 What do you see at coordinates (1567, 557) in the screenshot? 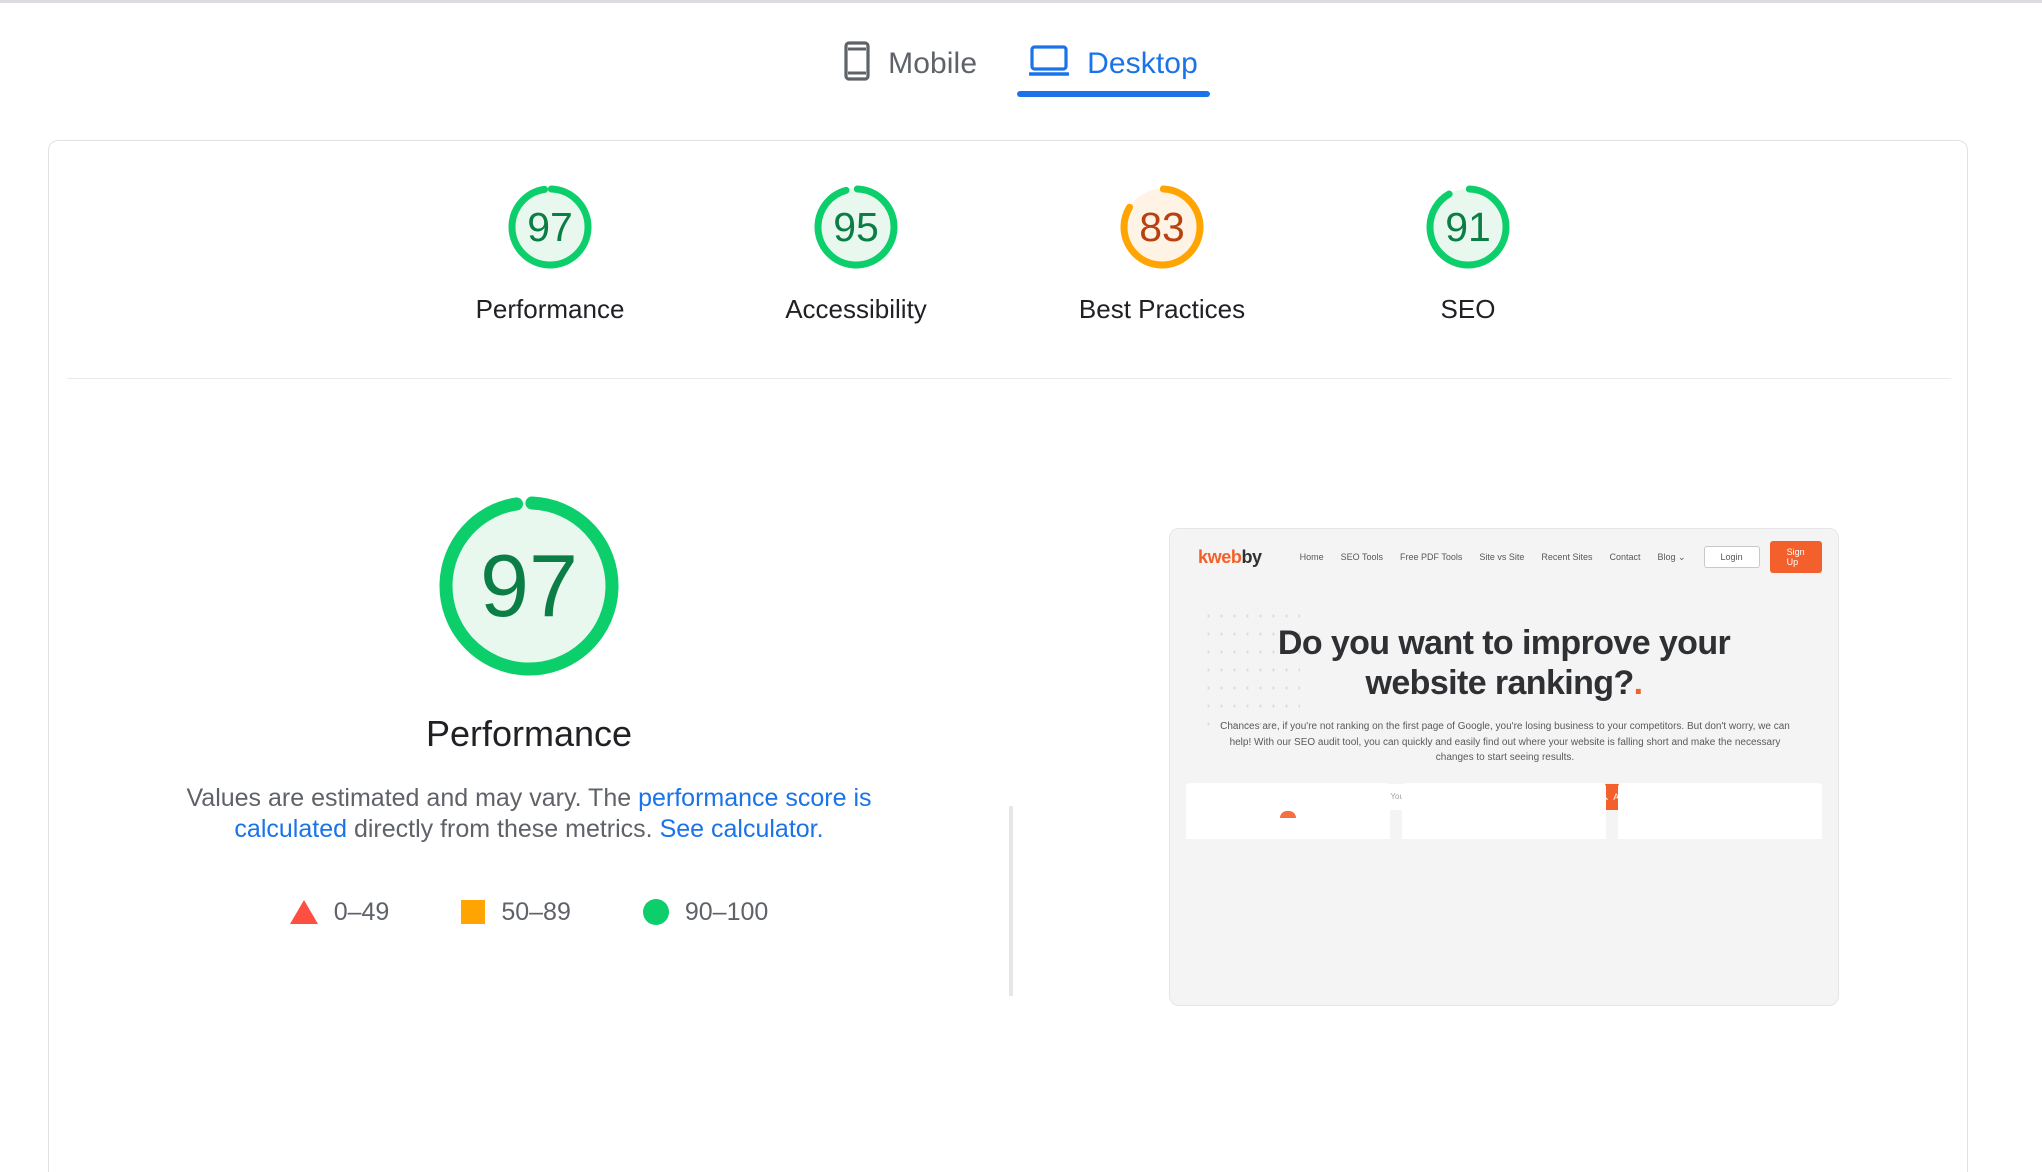
I see `thumb-nav-recent-sites: Recent Sites` at bounding box center [1567, 557].